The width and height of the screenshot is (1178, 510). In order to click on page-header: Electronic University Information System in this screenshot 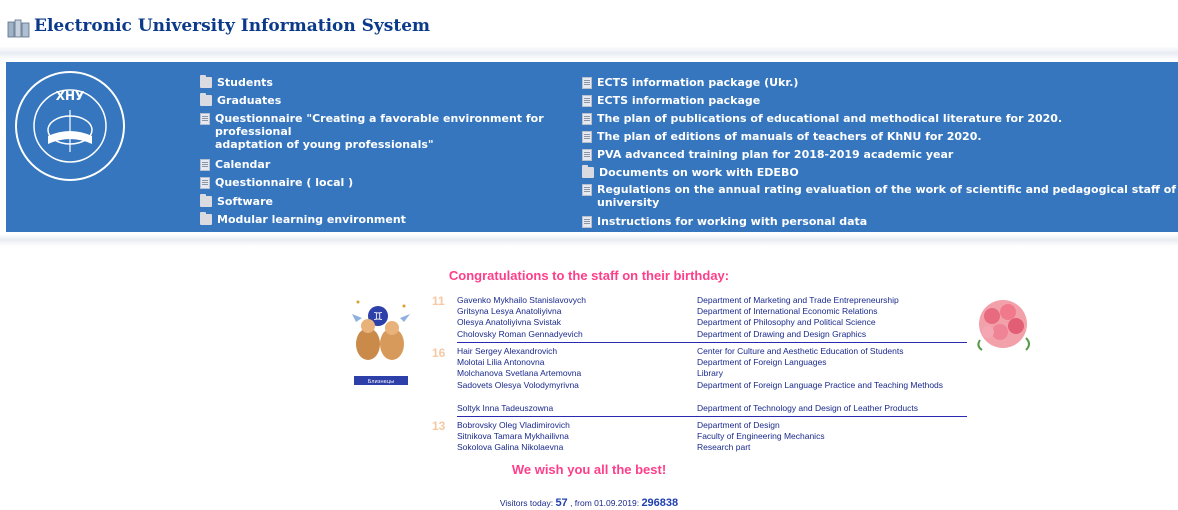, I will do `click(589, 22)`.